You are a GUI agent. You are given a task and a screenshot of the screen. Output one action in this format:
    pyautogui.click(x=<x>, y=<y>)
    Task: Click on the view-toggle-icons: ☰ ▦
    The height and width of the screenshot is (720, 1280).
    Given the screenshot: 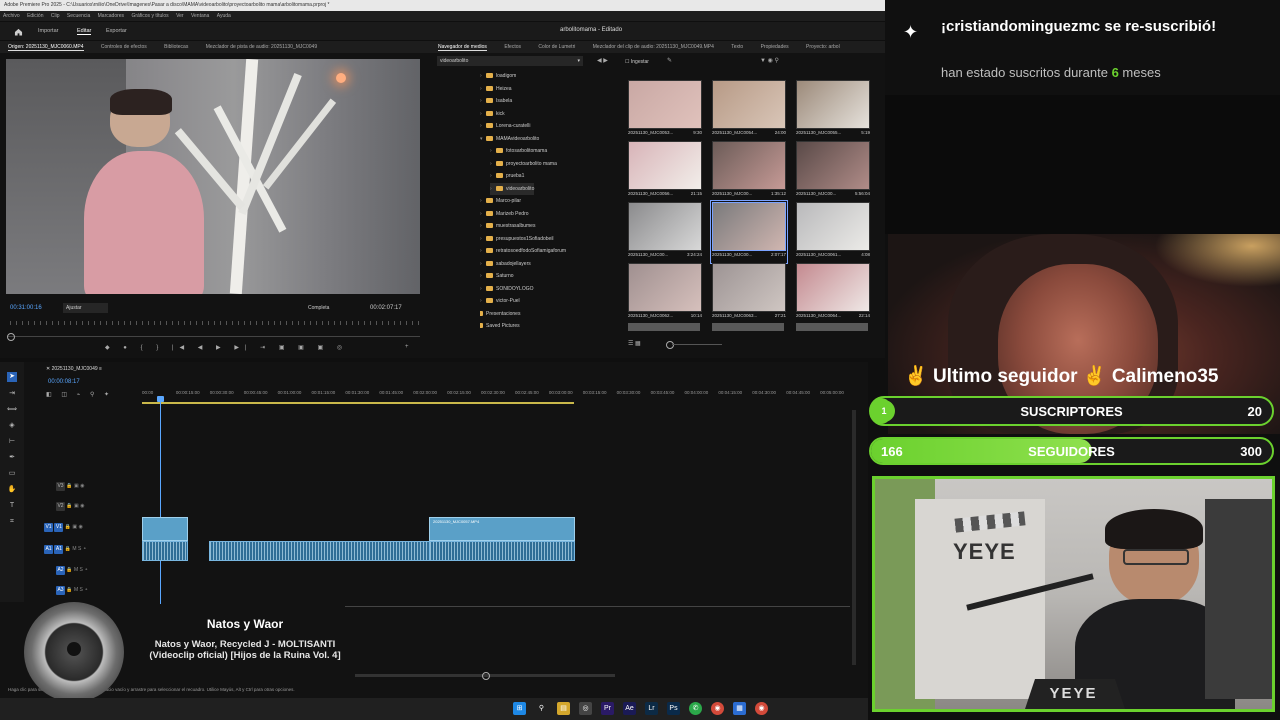 What is the action you would take?
    pyautogui.click(x=634, y=343)
    